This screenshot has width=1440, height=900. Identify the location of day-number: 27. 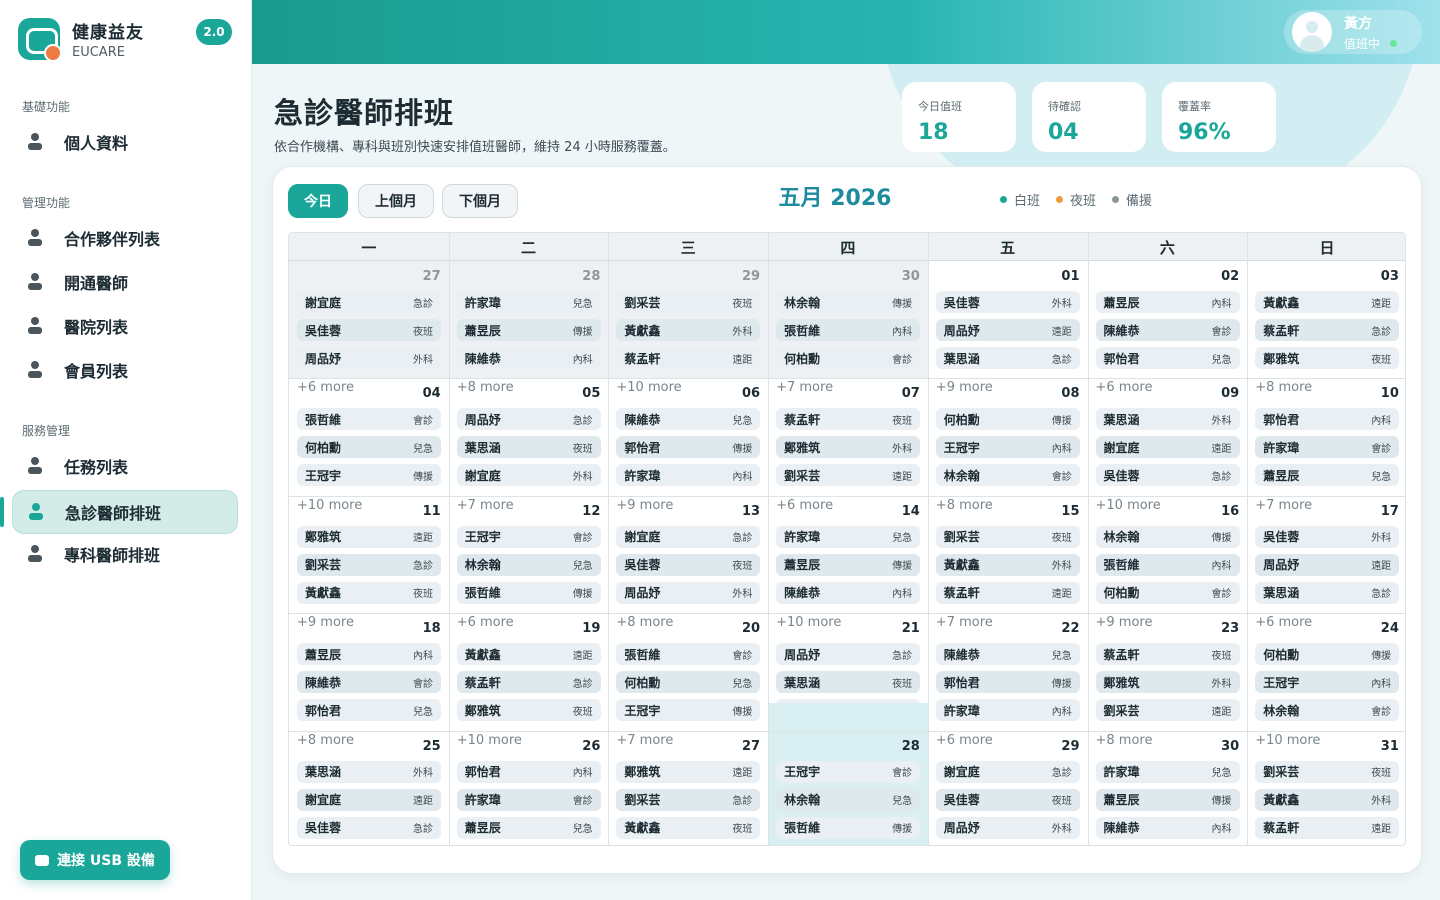
(421, 276).